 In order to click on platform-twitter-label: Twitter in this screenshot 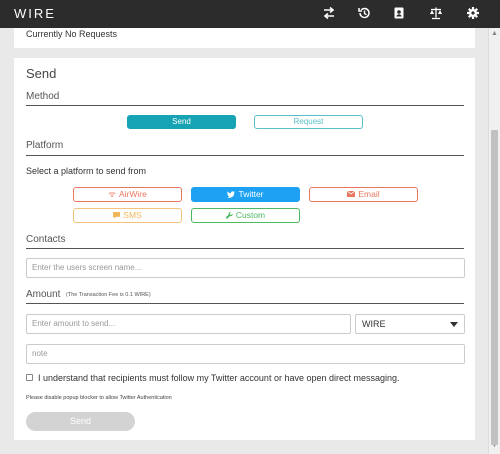, I will do `click(251, 194)`.